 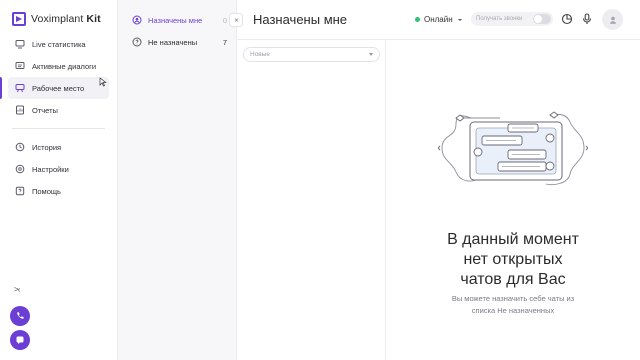 I want to click on sidebar-item-workspace: Рабочее место, so click(x=58, y=88).